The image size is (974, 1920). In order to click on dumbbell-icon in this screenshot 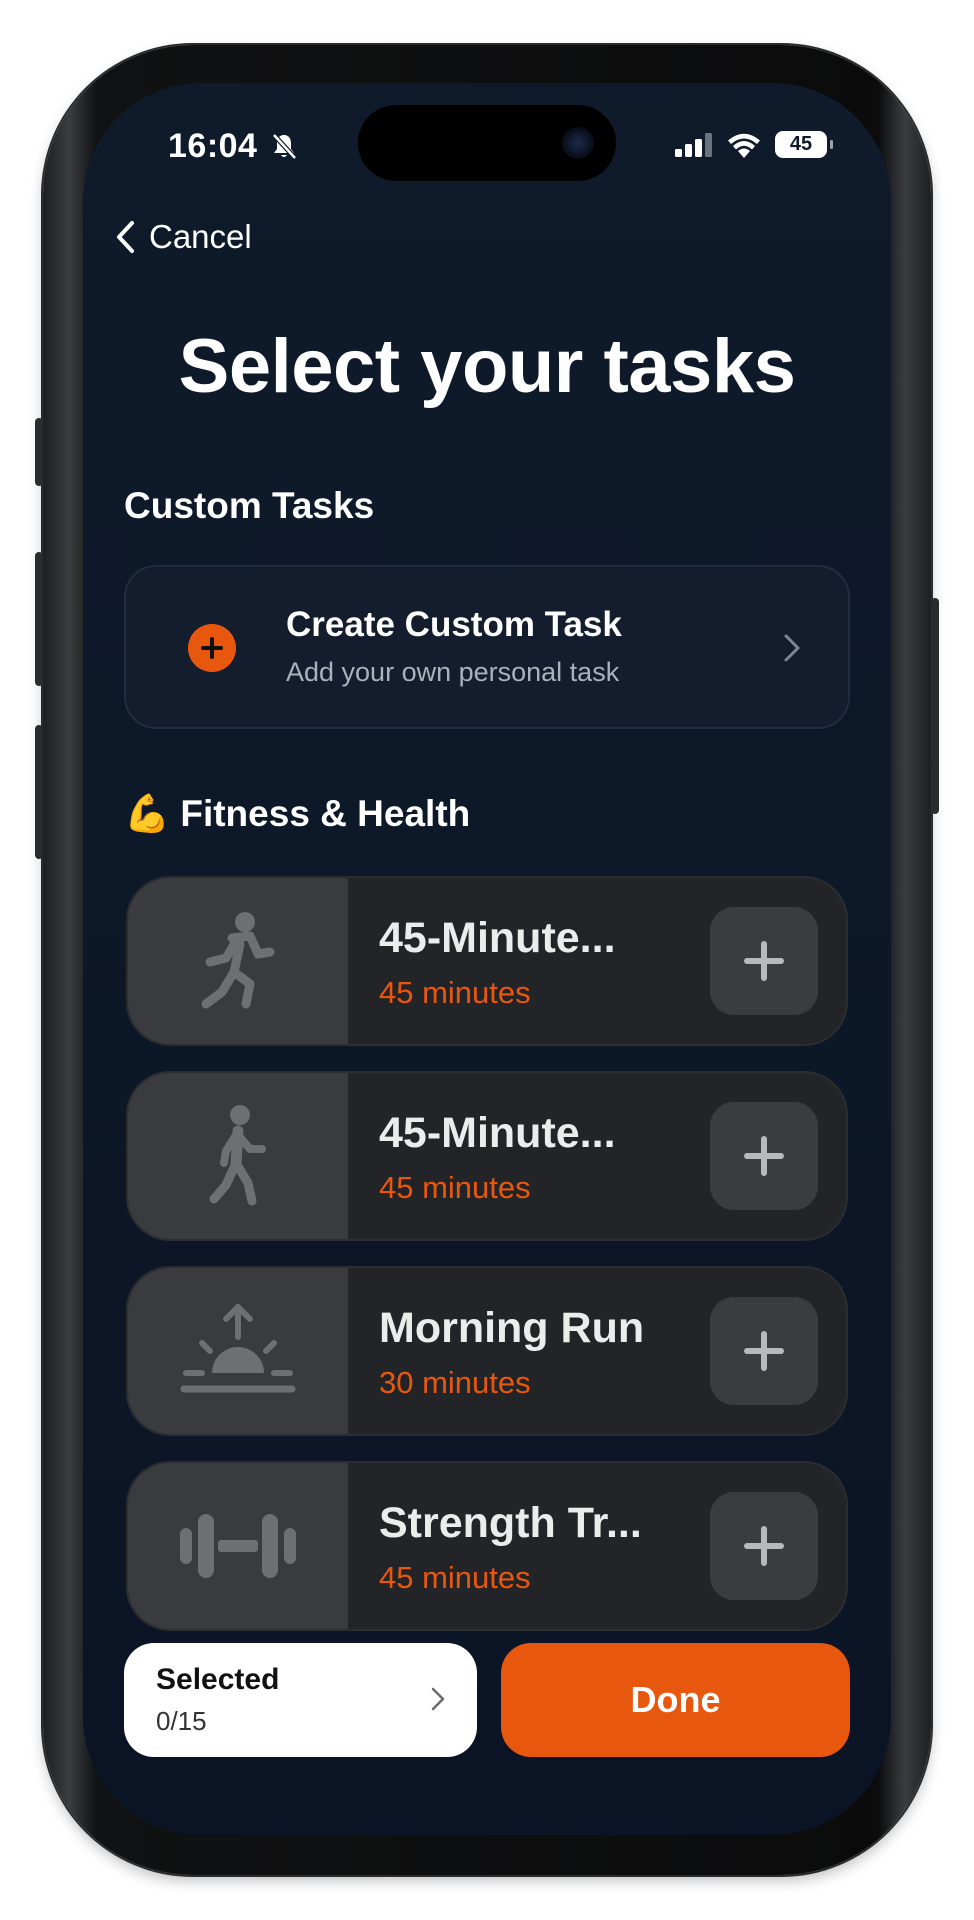, I will do `click(238, 1546)`.